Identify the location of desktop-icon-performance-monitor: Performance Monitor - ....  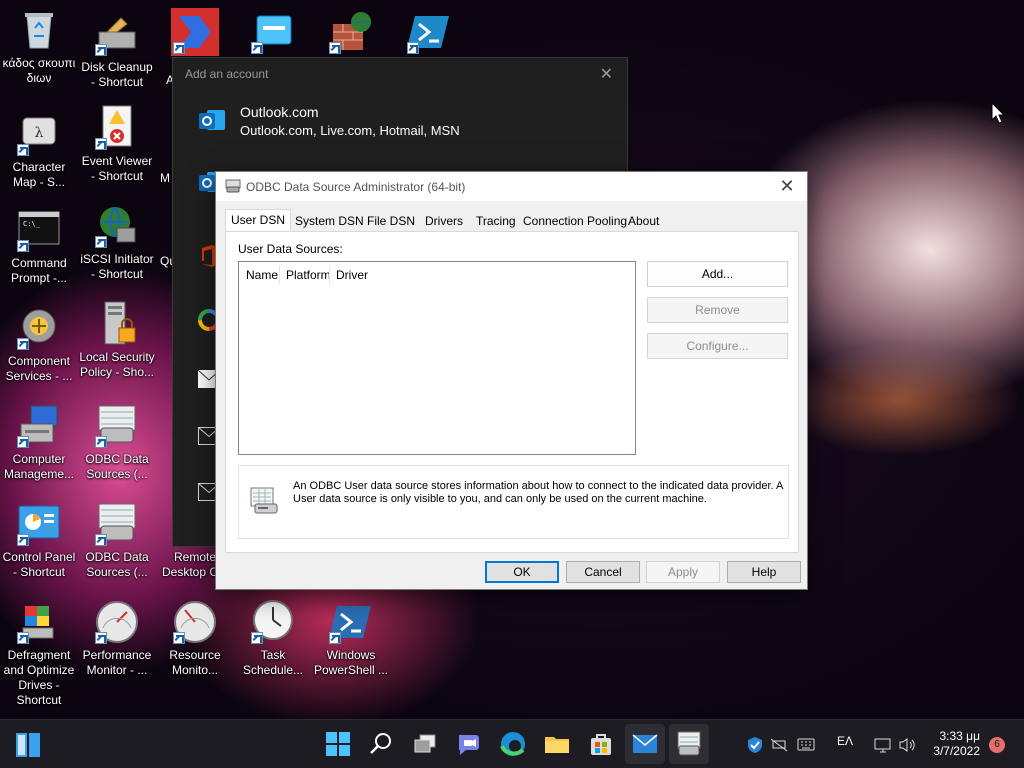
(117, 638).